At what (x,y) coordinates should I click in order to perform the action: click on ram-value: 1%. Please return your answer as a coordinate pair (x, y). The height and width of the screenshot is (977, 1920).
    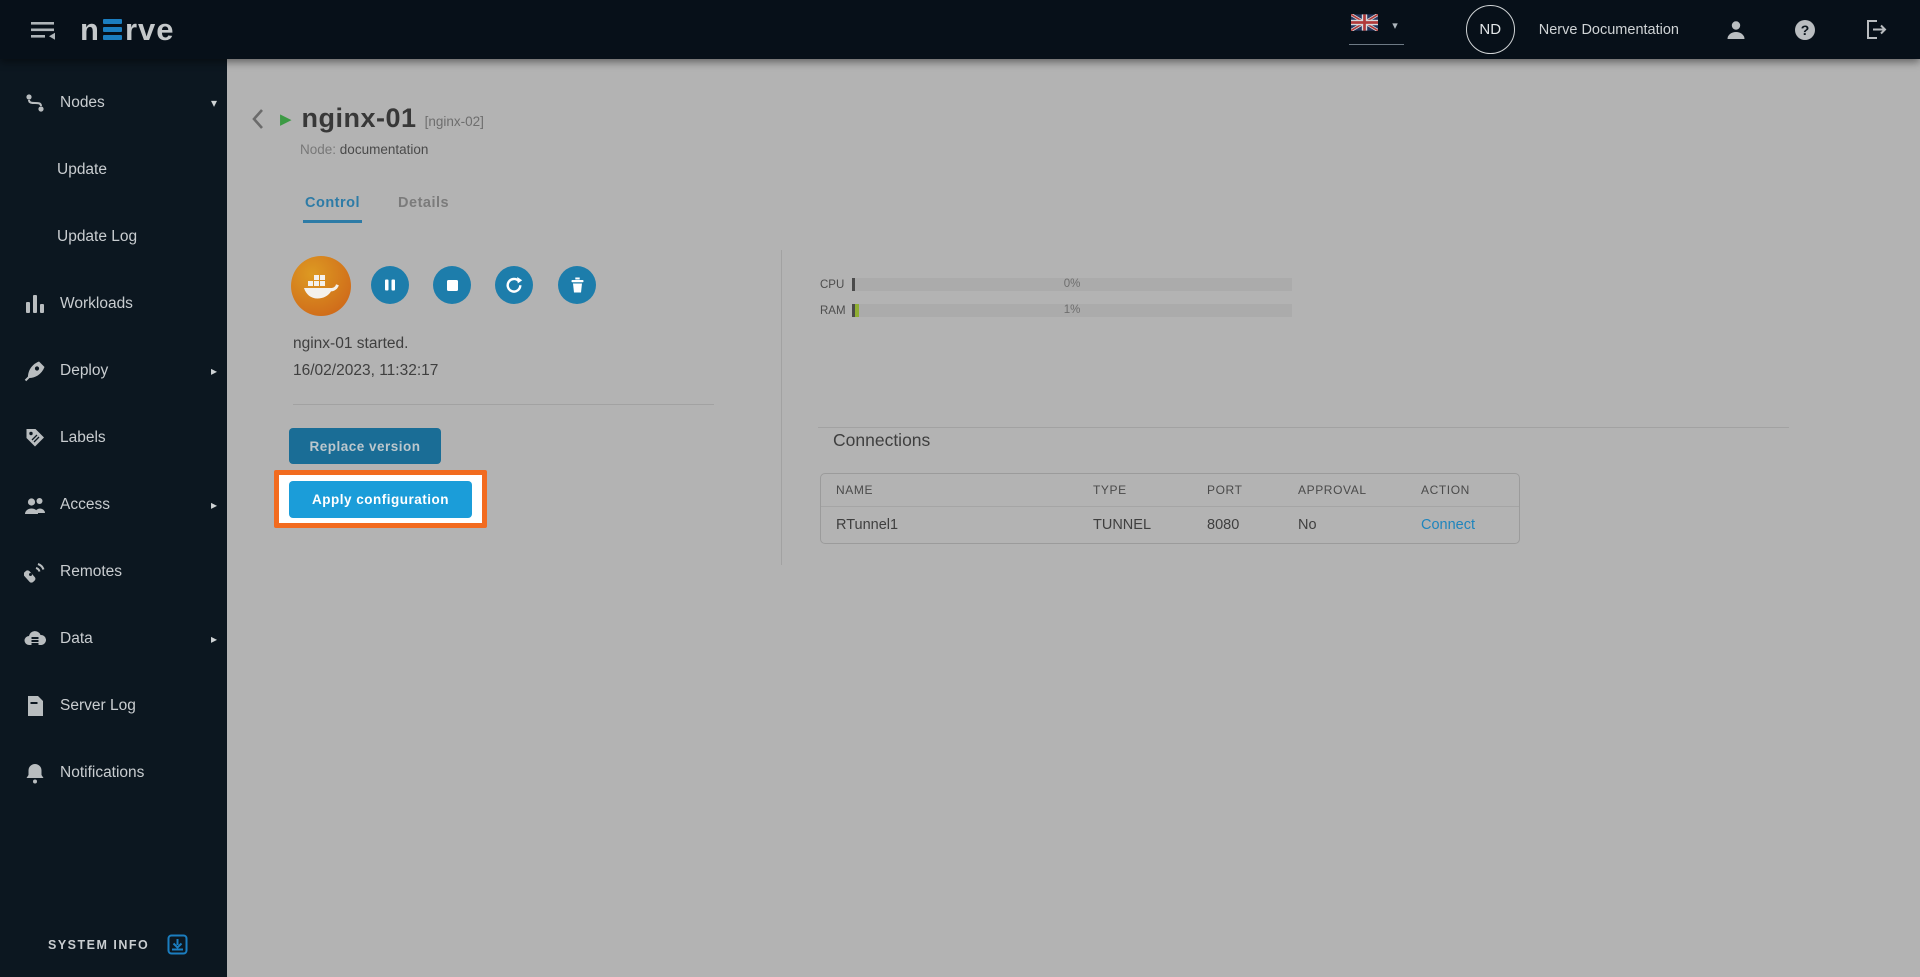
    Looking at the image, I should click on (1072, 310).